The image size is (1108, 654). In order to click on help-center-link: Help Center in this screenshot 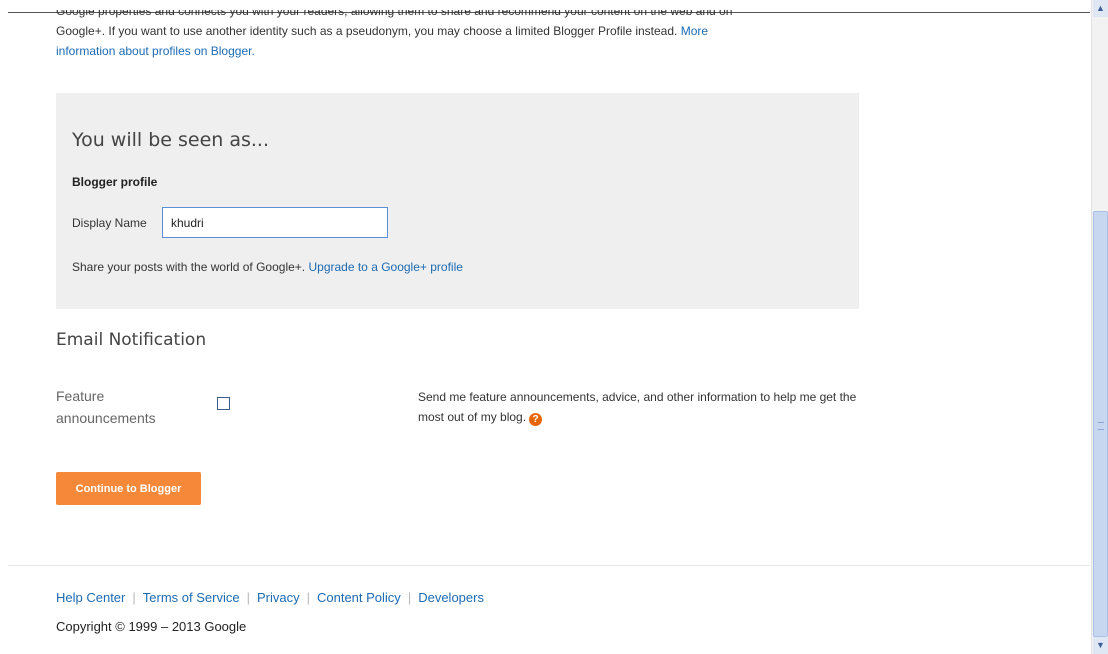, I will do `click(90, 597)`.